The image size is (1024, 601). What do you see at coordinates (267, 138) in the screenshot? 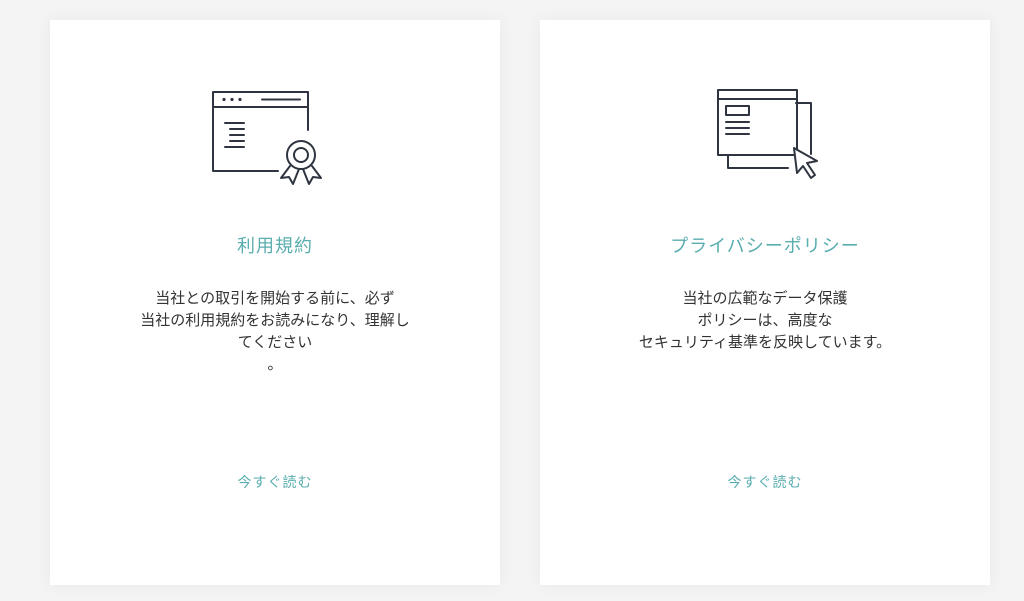
I see `certificate-window-icon` at bounding box center [267, 138].